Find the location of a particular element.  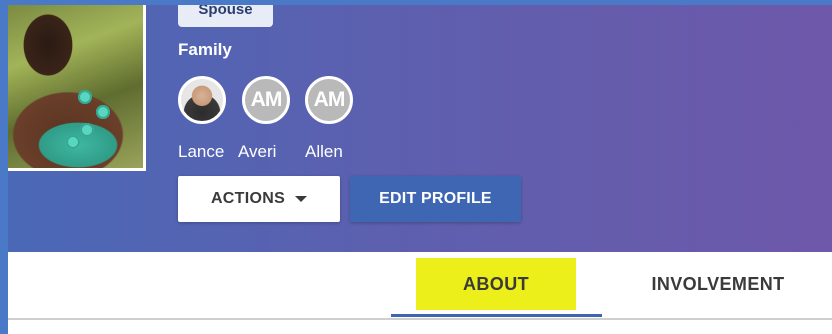

family-member-name-averi: Averi is located at coordinates (257, 152).